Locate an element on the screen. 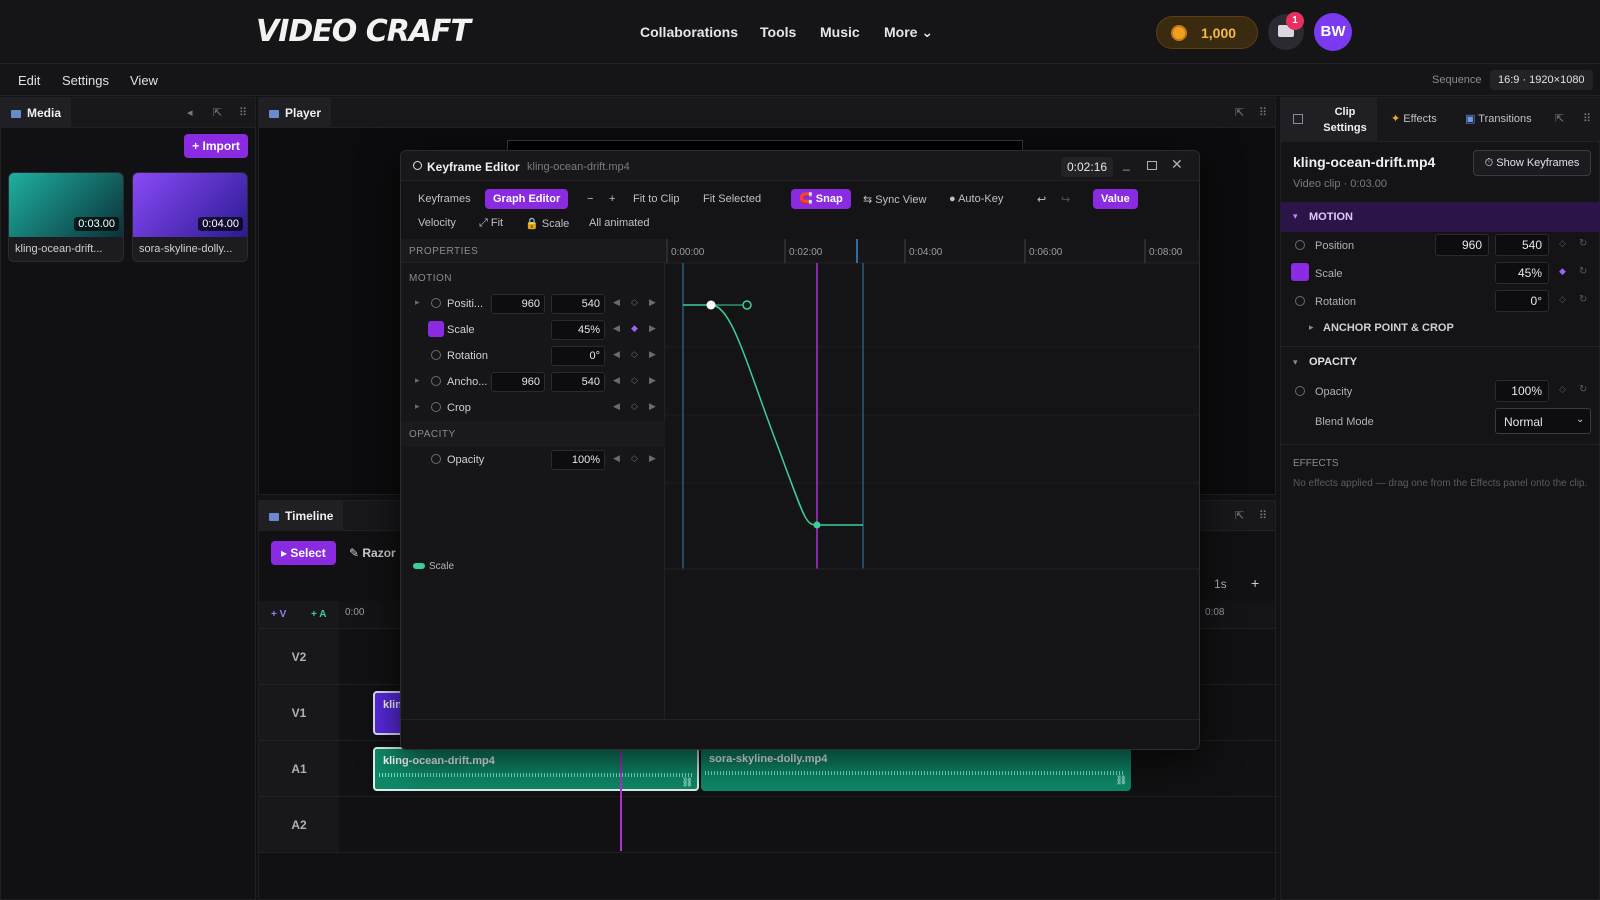 The image size is (1600, 900). redo-button: ↪ is located at coordinates (1065, 199).